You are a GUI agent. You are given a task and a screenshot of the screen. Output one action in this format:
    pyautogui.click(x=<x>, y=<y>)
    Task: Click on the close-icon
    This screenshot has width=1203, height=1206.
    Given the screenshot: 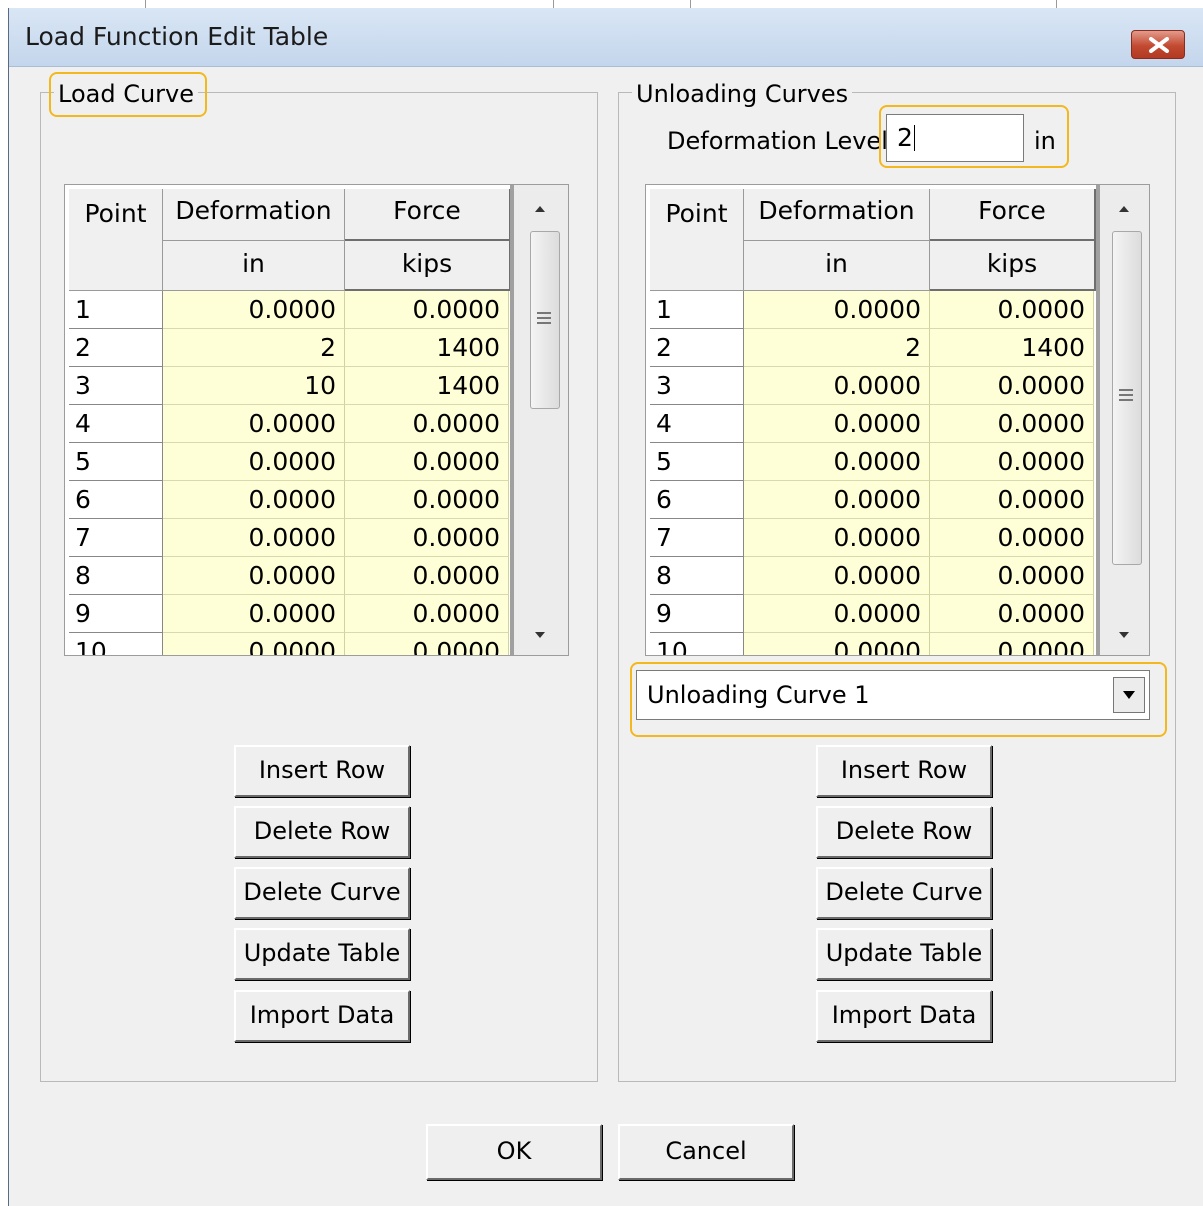 What is the action you would take?
    pyautogui.click(x=1159, y=45)
    